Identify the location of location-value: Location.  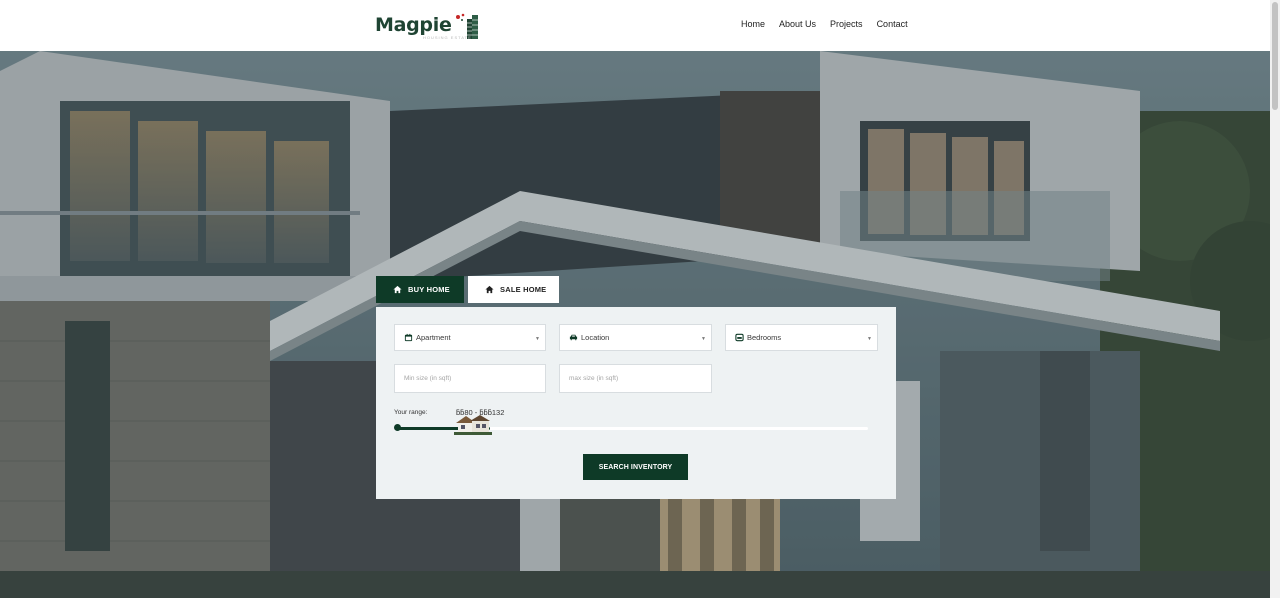
(595, 337).